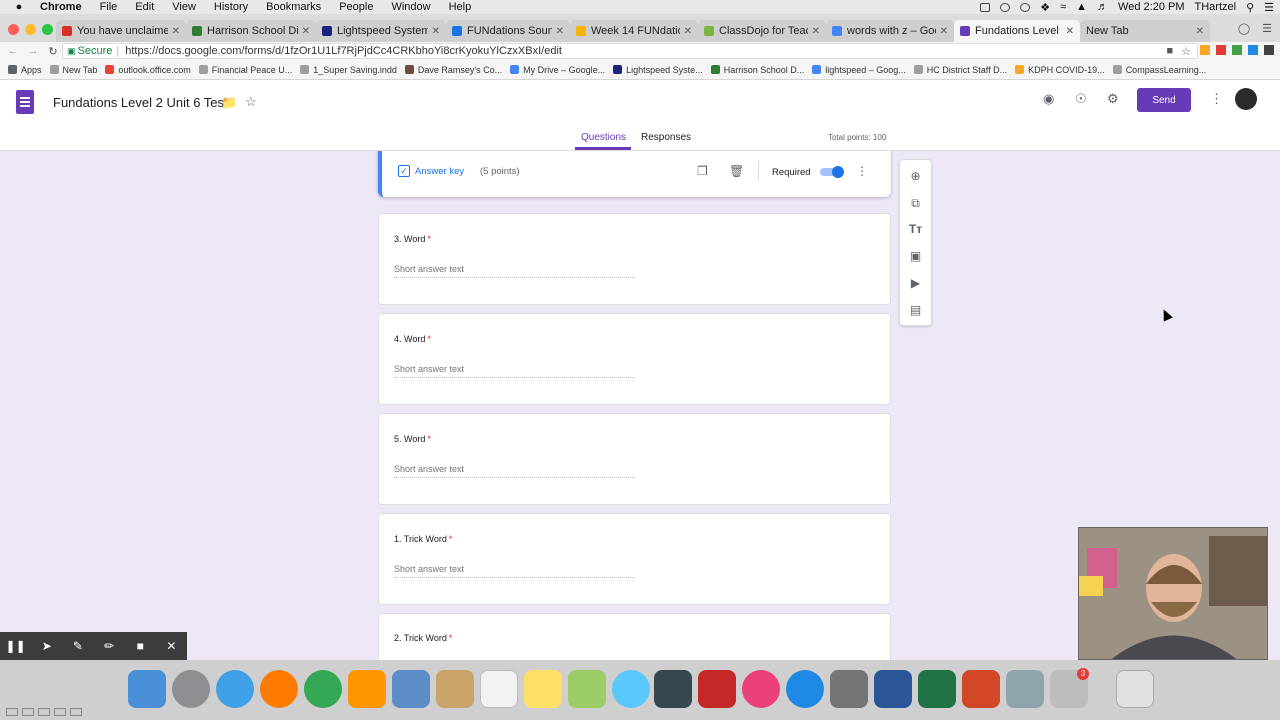  I want to click on downloads-folder-icon, so click(1025, 689).